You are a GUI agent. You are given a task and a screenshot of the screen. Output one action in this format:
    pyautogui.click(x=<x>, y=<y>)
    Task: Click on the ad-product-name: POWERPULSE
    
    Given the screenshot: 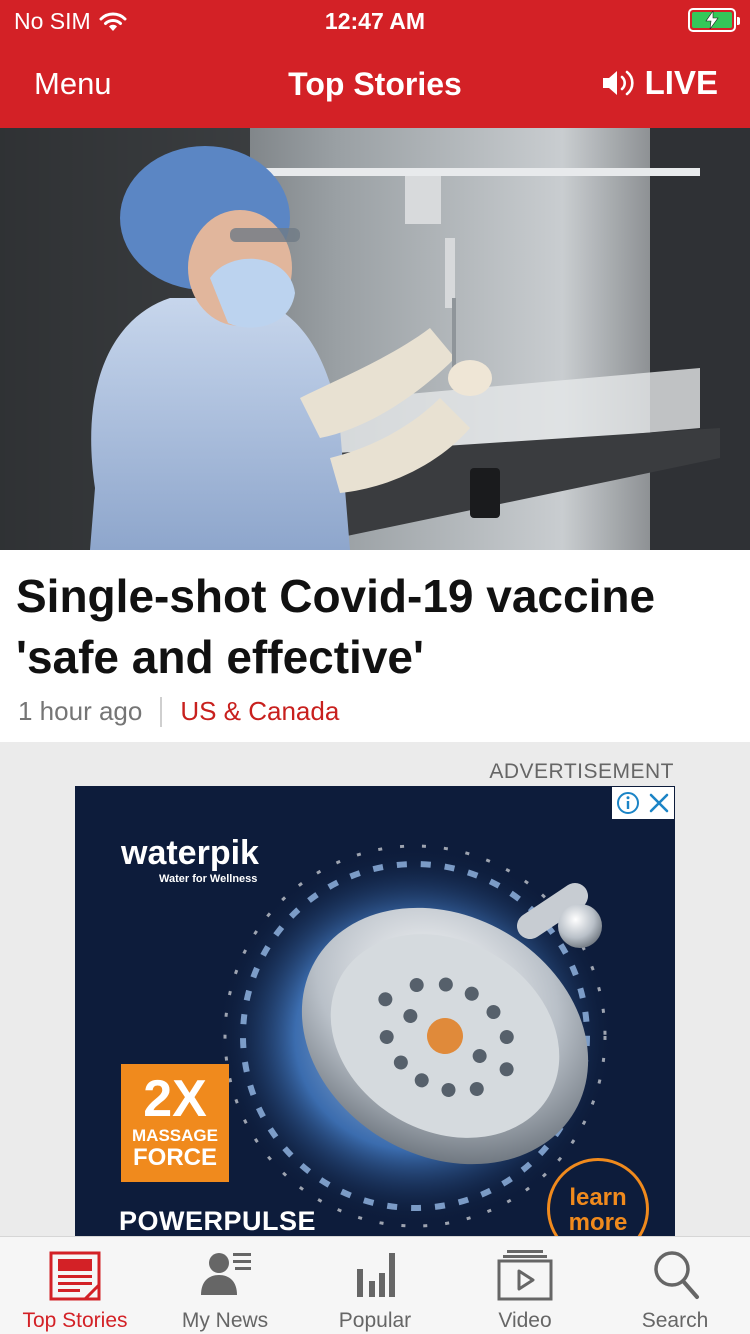 What is the action you would take?
    pyautogui.click(x=218, y=1221)
    